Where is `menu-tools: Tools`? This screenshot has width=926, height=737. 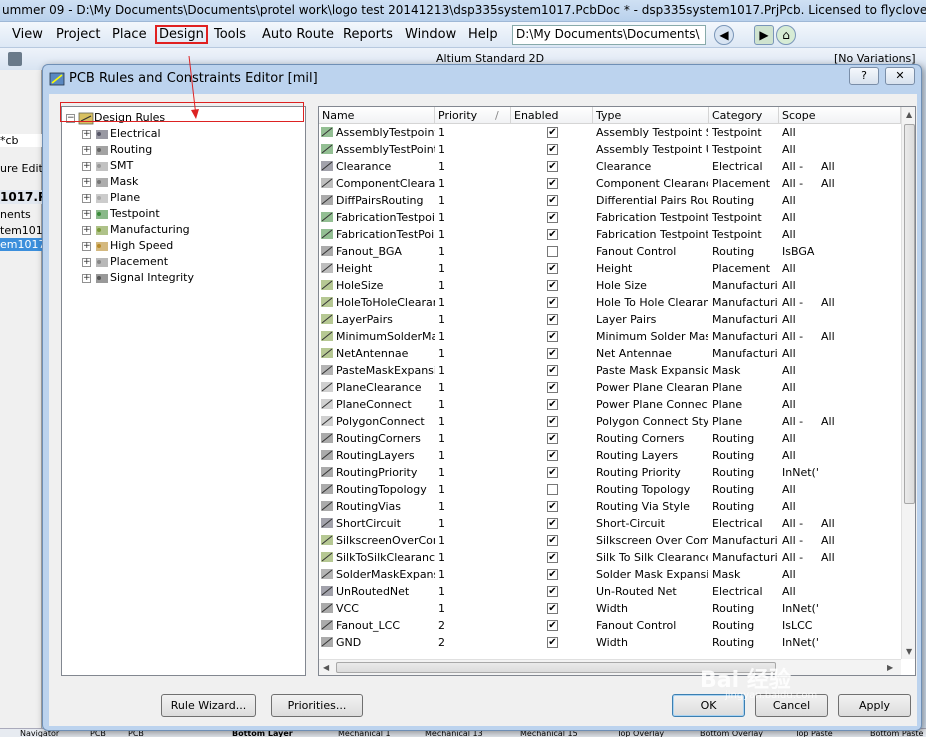
menu-tools: Tools is located at coordinates (230, 34).